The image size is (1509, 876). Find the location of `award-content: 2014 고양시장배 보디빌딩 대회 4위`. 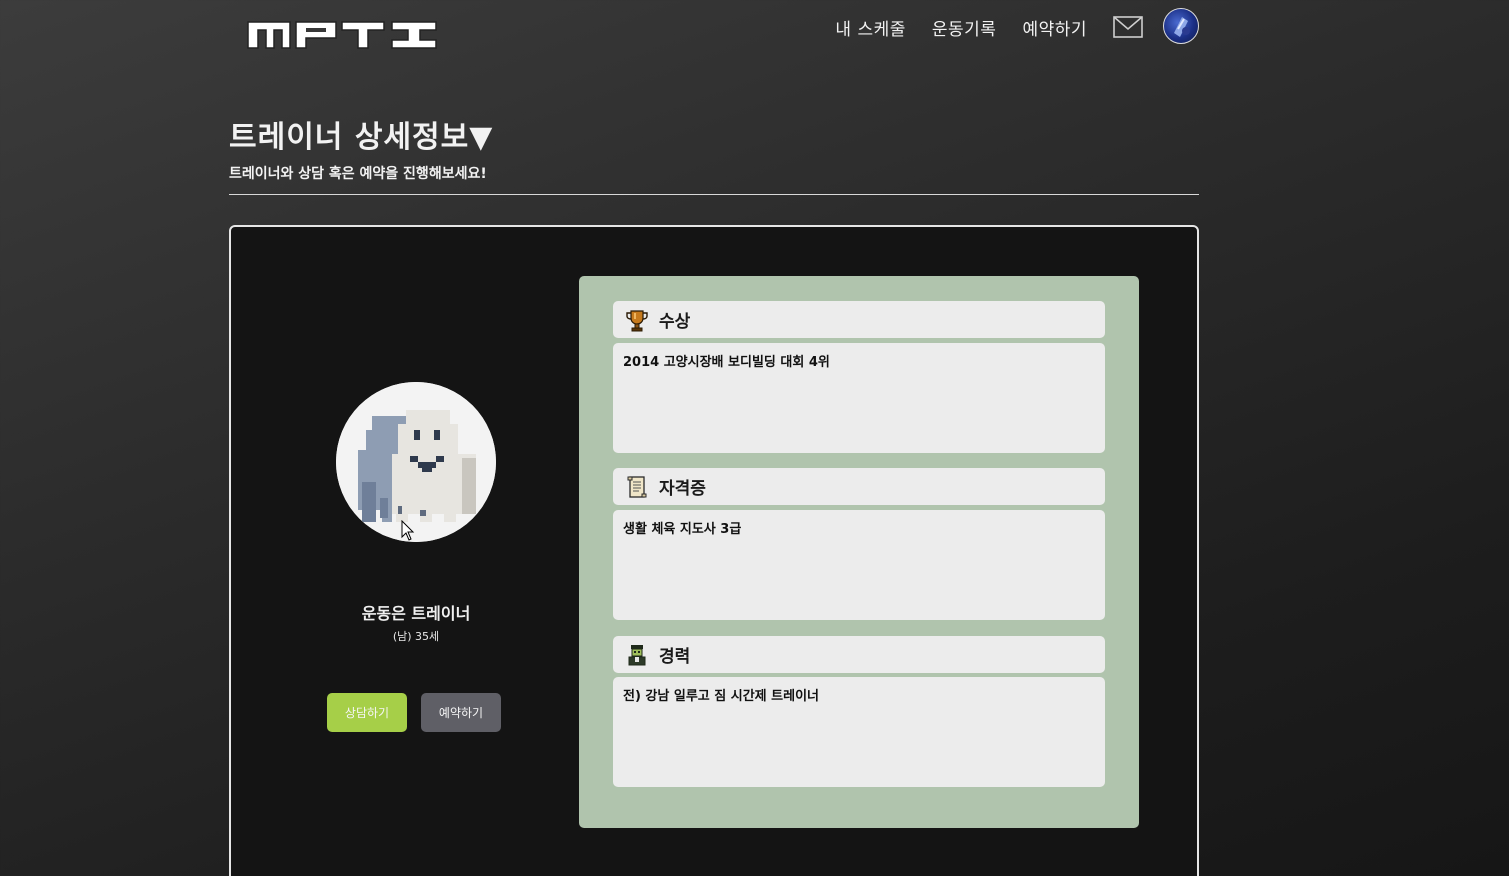

award-content: 2014 고양시장배 보디빌딩 대회 4위 is located at coordinates (859, 398).